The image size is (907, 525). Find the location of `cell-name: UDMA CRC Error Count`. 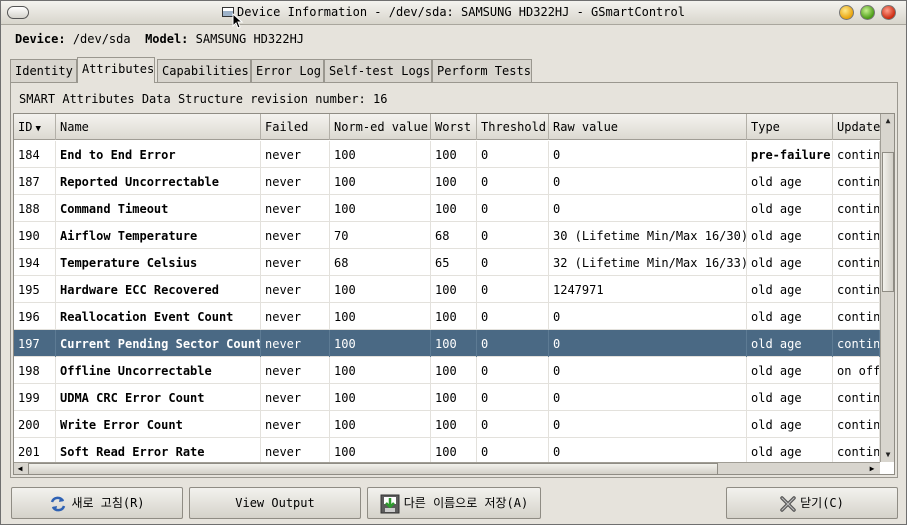

cell-name: UDMA CRC Error Count is located at coordinates (158, 397).